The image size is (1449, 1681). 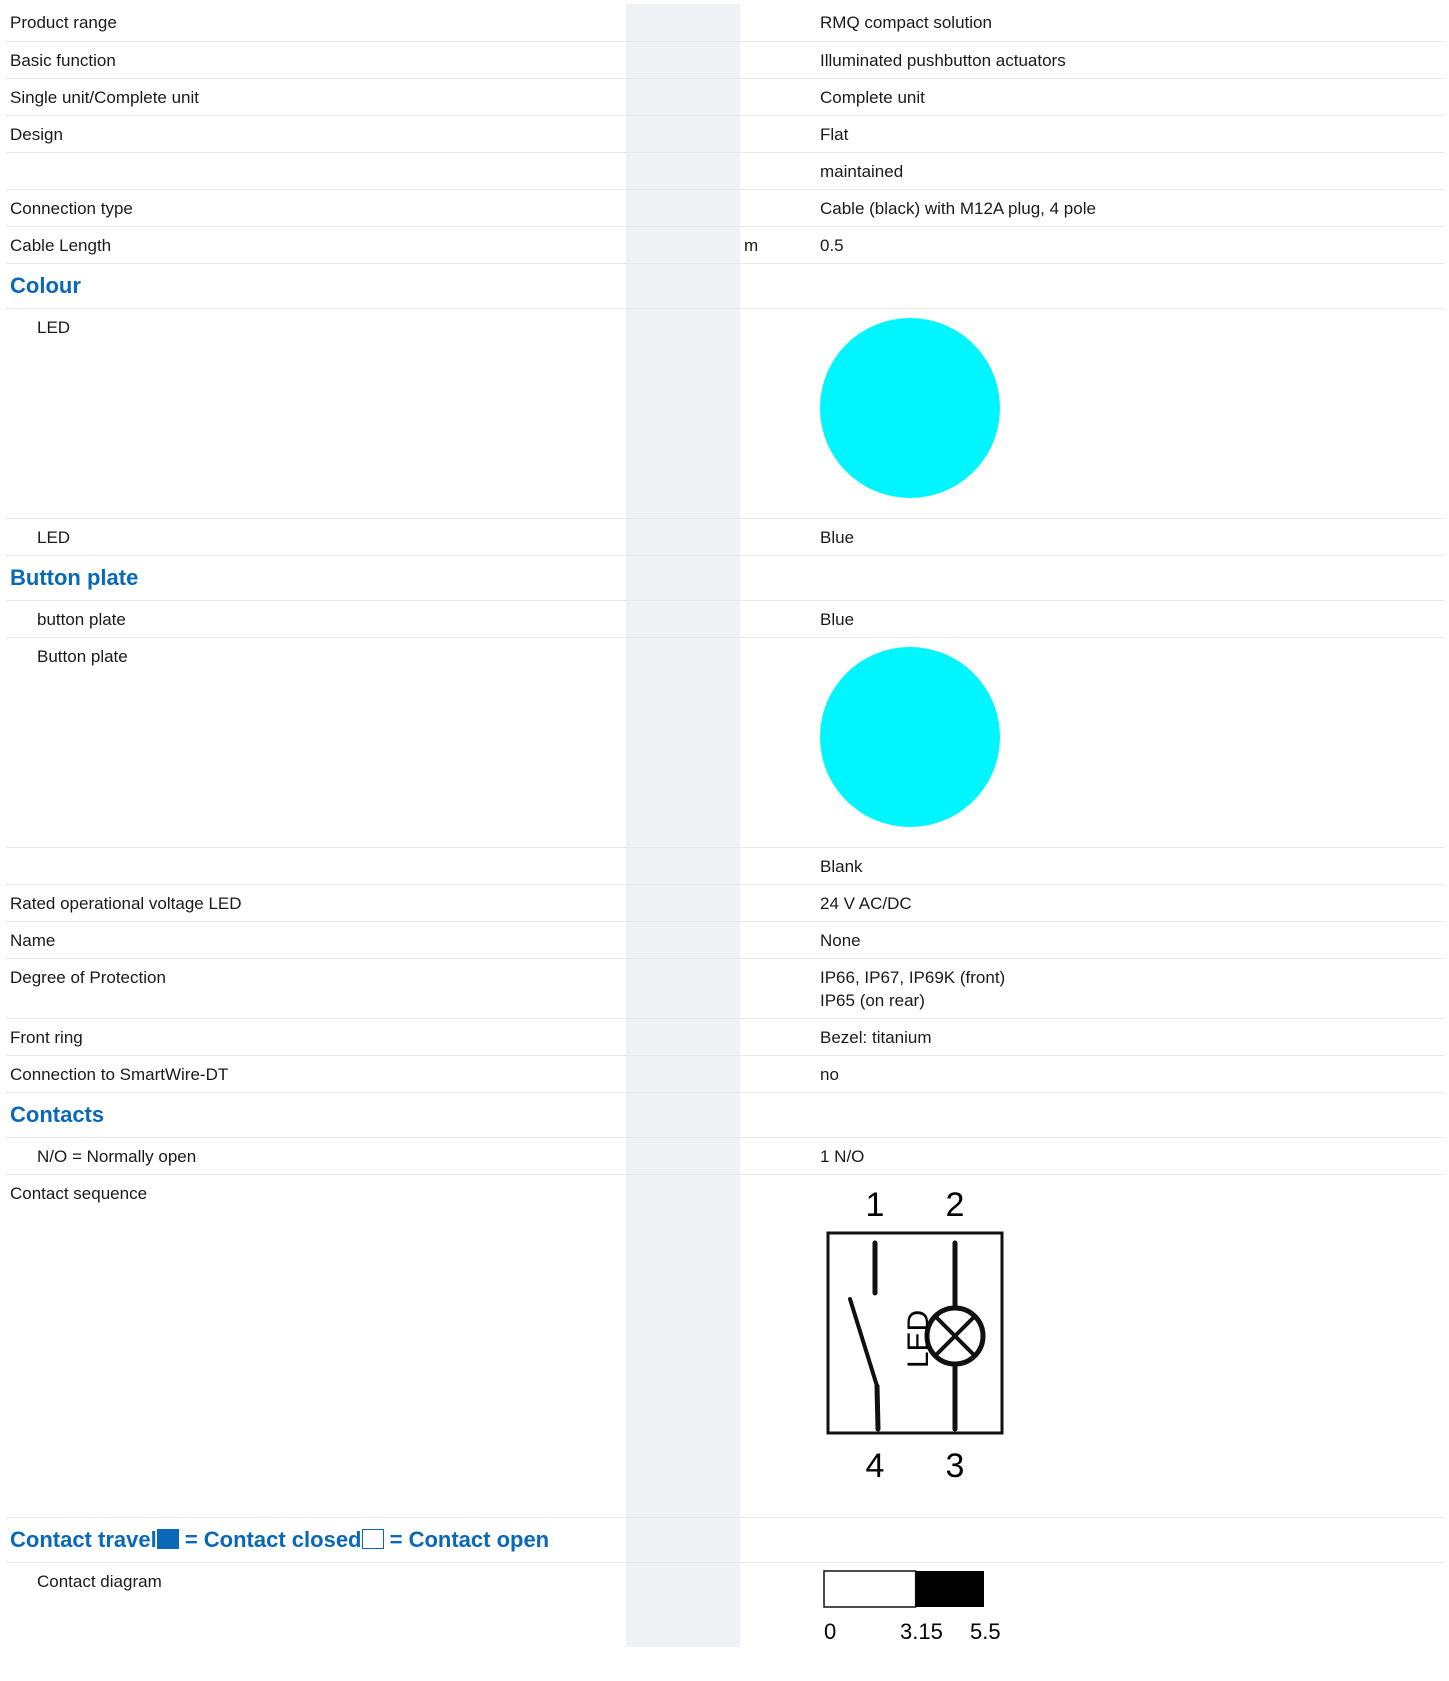 I want to click on row-button-plate-colour: button plate Blue, so click(x=725, y=619).